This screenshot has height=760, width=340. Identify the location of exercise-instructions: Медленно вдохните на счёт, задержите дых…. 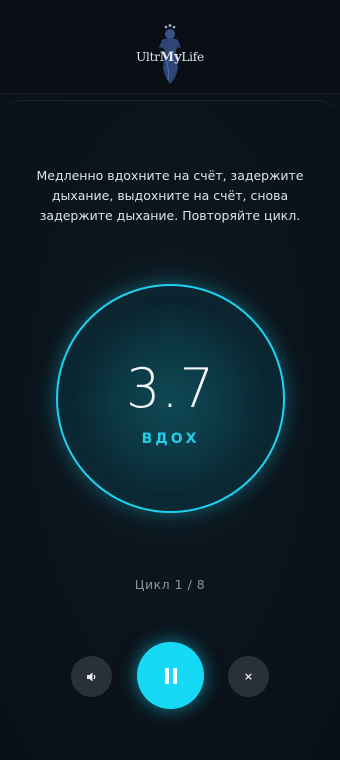
(170, 195).